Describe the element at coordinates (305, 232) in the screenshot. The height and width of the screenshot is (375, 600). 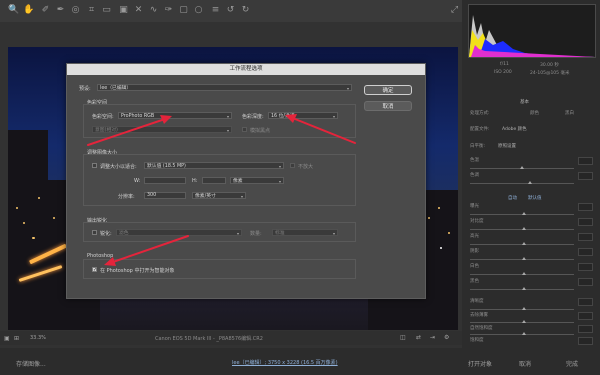
I see `amount-select: 标准 ▾` at that location.